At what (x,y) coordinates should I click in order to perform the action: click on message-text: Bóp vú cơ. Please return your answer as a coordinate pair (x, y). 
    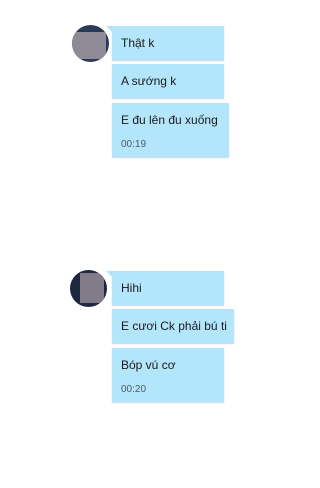
    Looking at the image, I should click on (148, 365).